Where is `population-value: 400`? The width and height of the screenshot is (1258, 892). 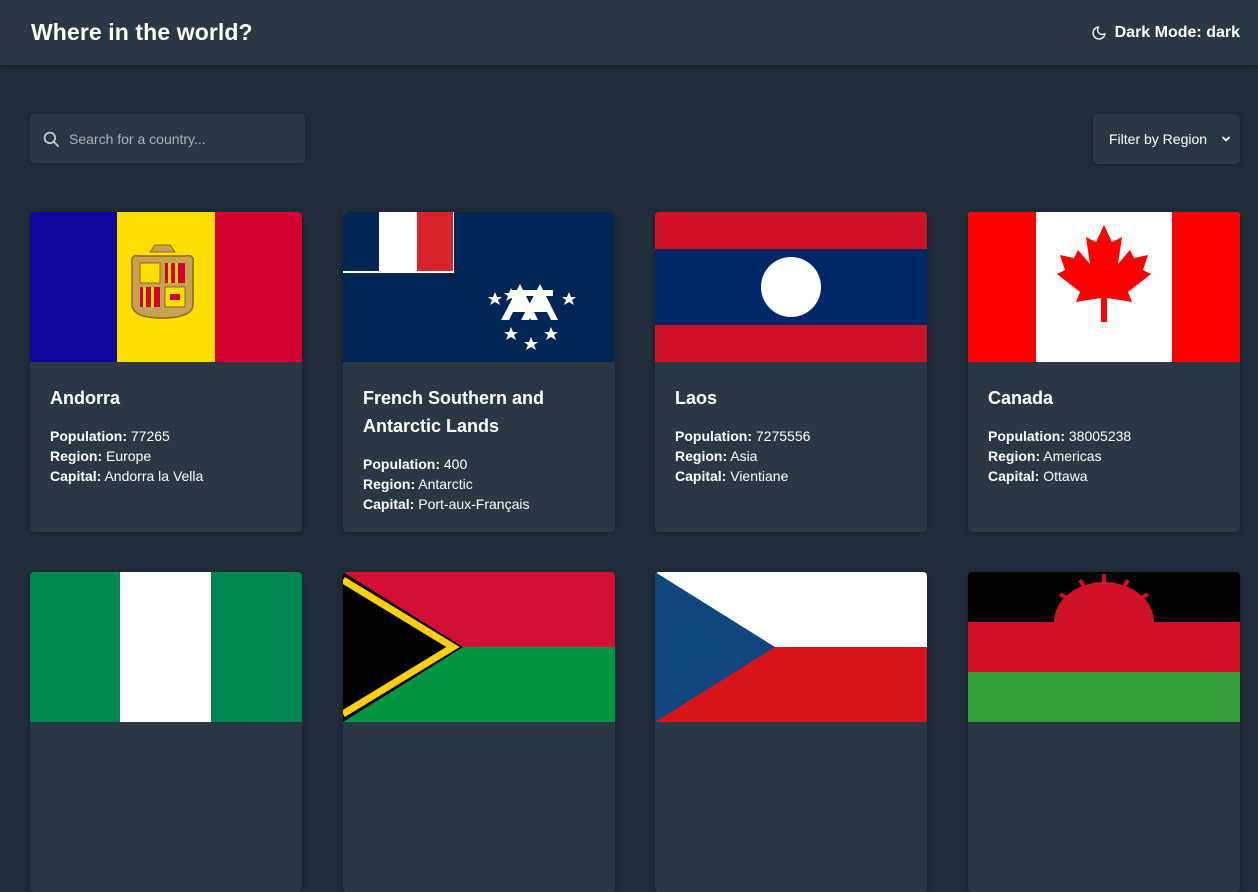
population-value: 400 is located at coordinates (455, 464).